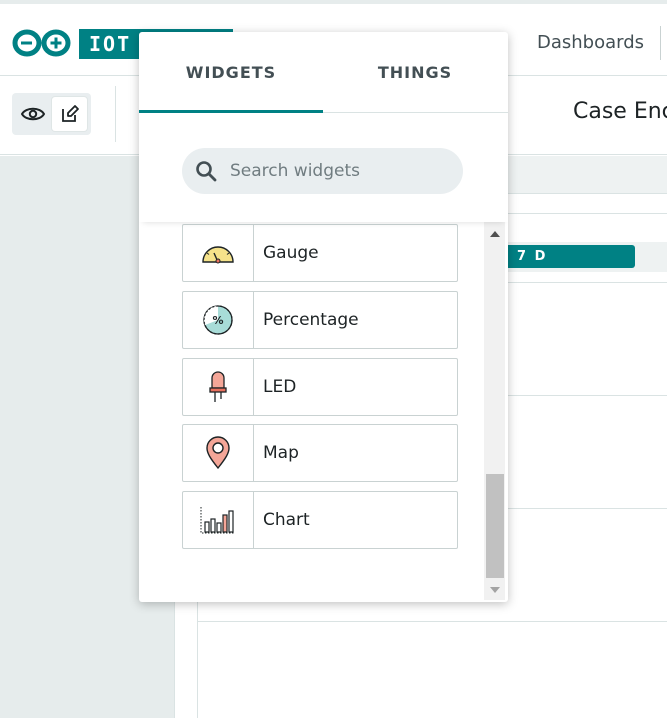 The width and height of the screenshot is (667, 718). I want to click on widget-item-percentage: % Percentage, so click(320, 320).